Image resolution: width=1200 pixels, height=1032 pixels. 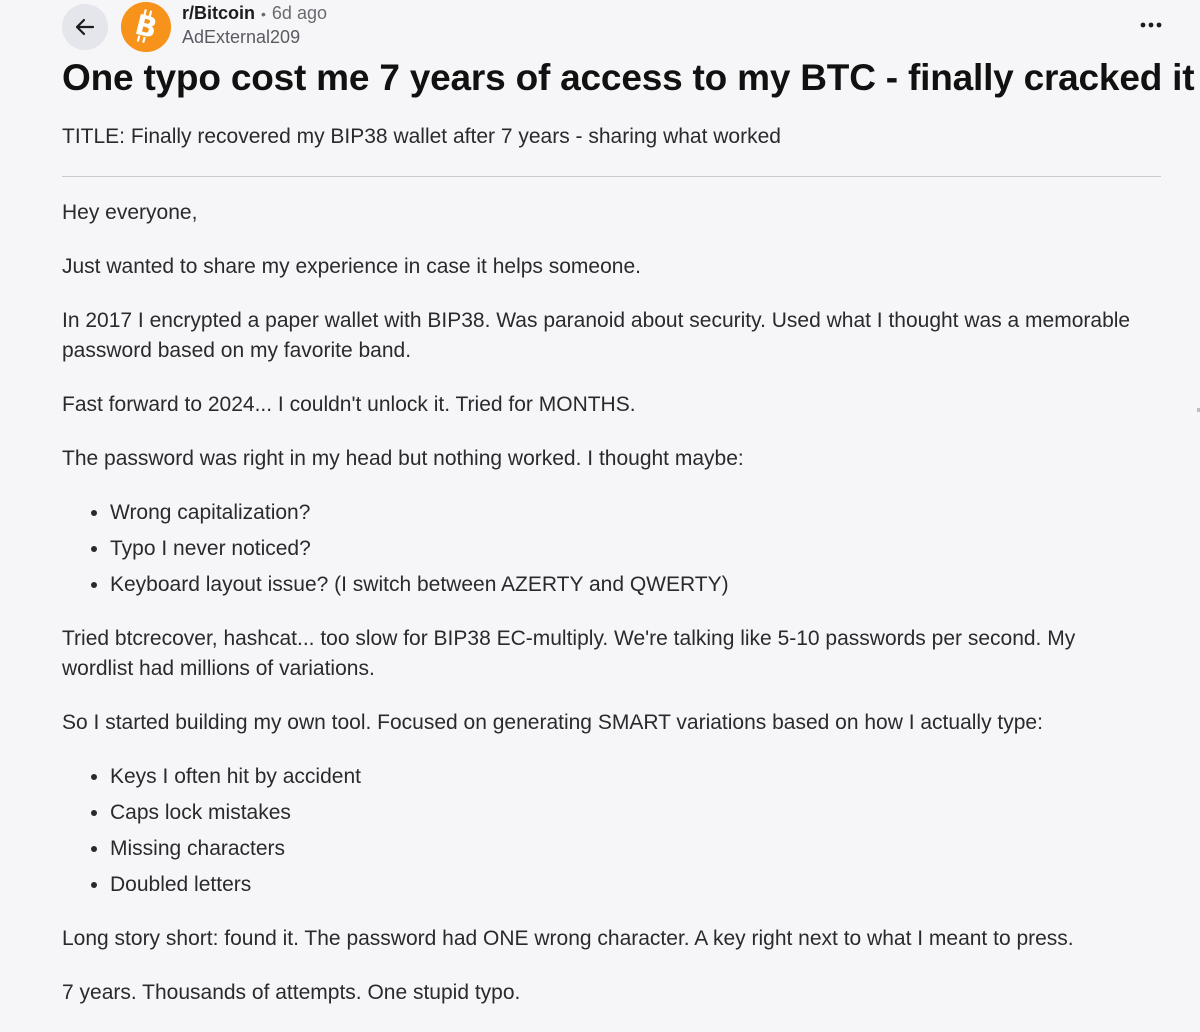 I want to click on author-link: AdExternal209, so click(x=254, y=37).